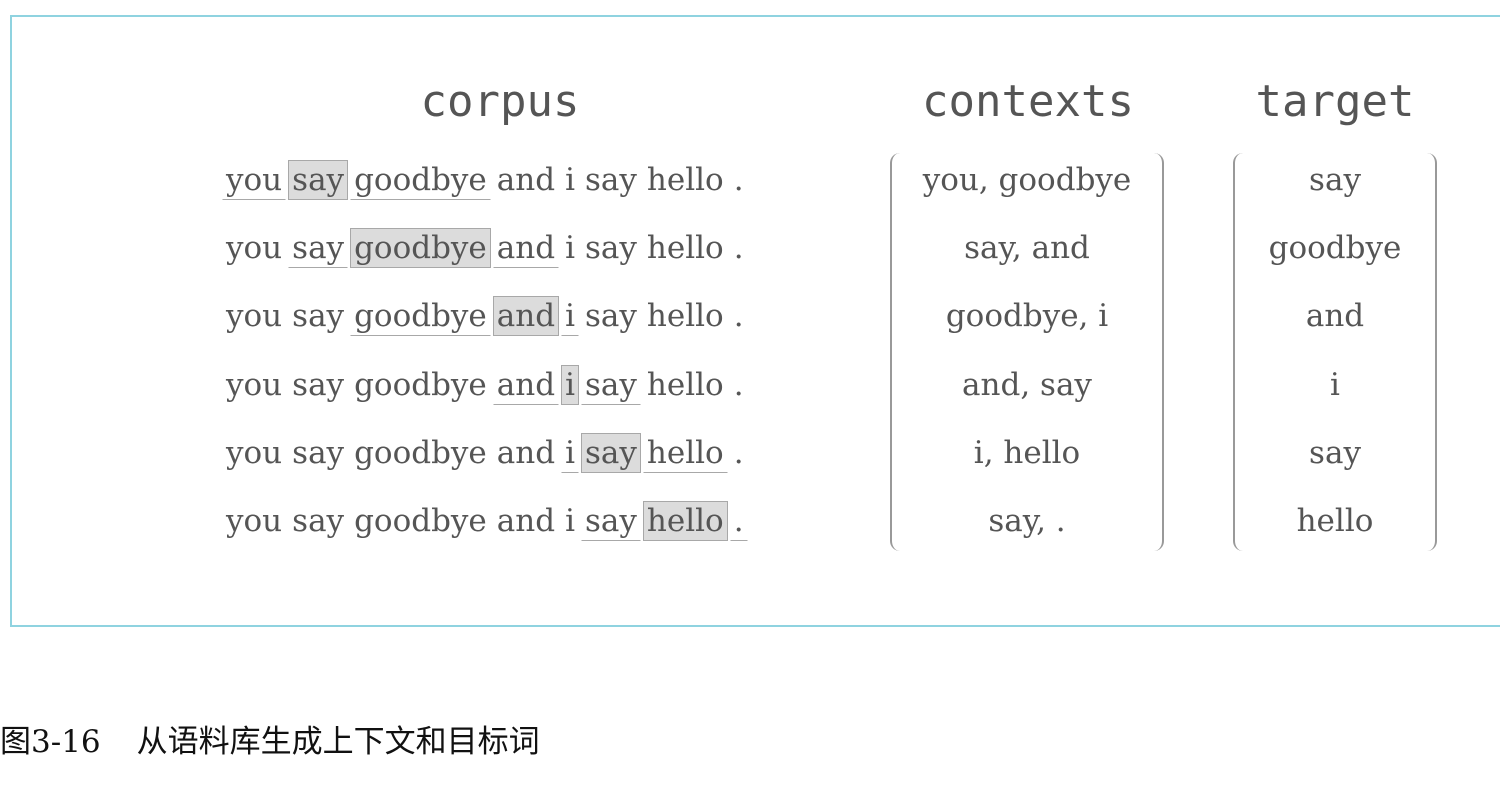 The image size is (1500, 786). What do you see at coordinates (738, 521) in the screenshot?
I see `context-word: .` at bounding box center [738, 521].